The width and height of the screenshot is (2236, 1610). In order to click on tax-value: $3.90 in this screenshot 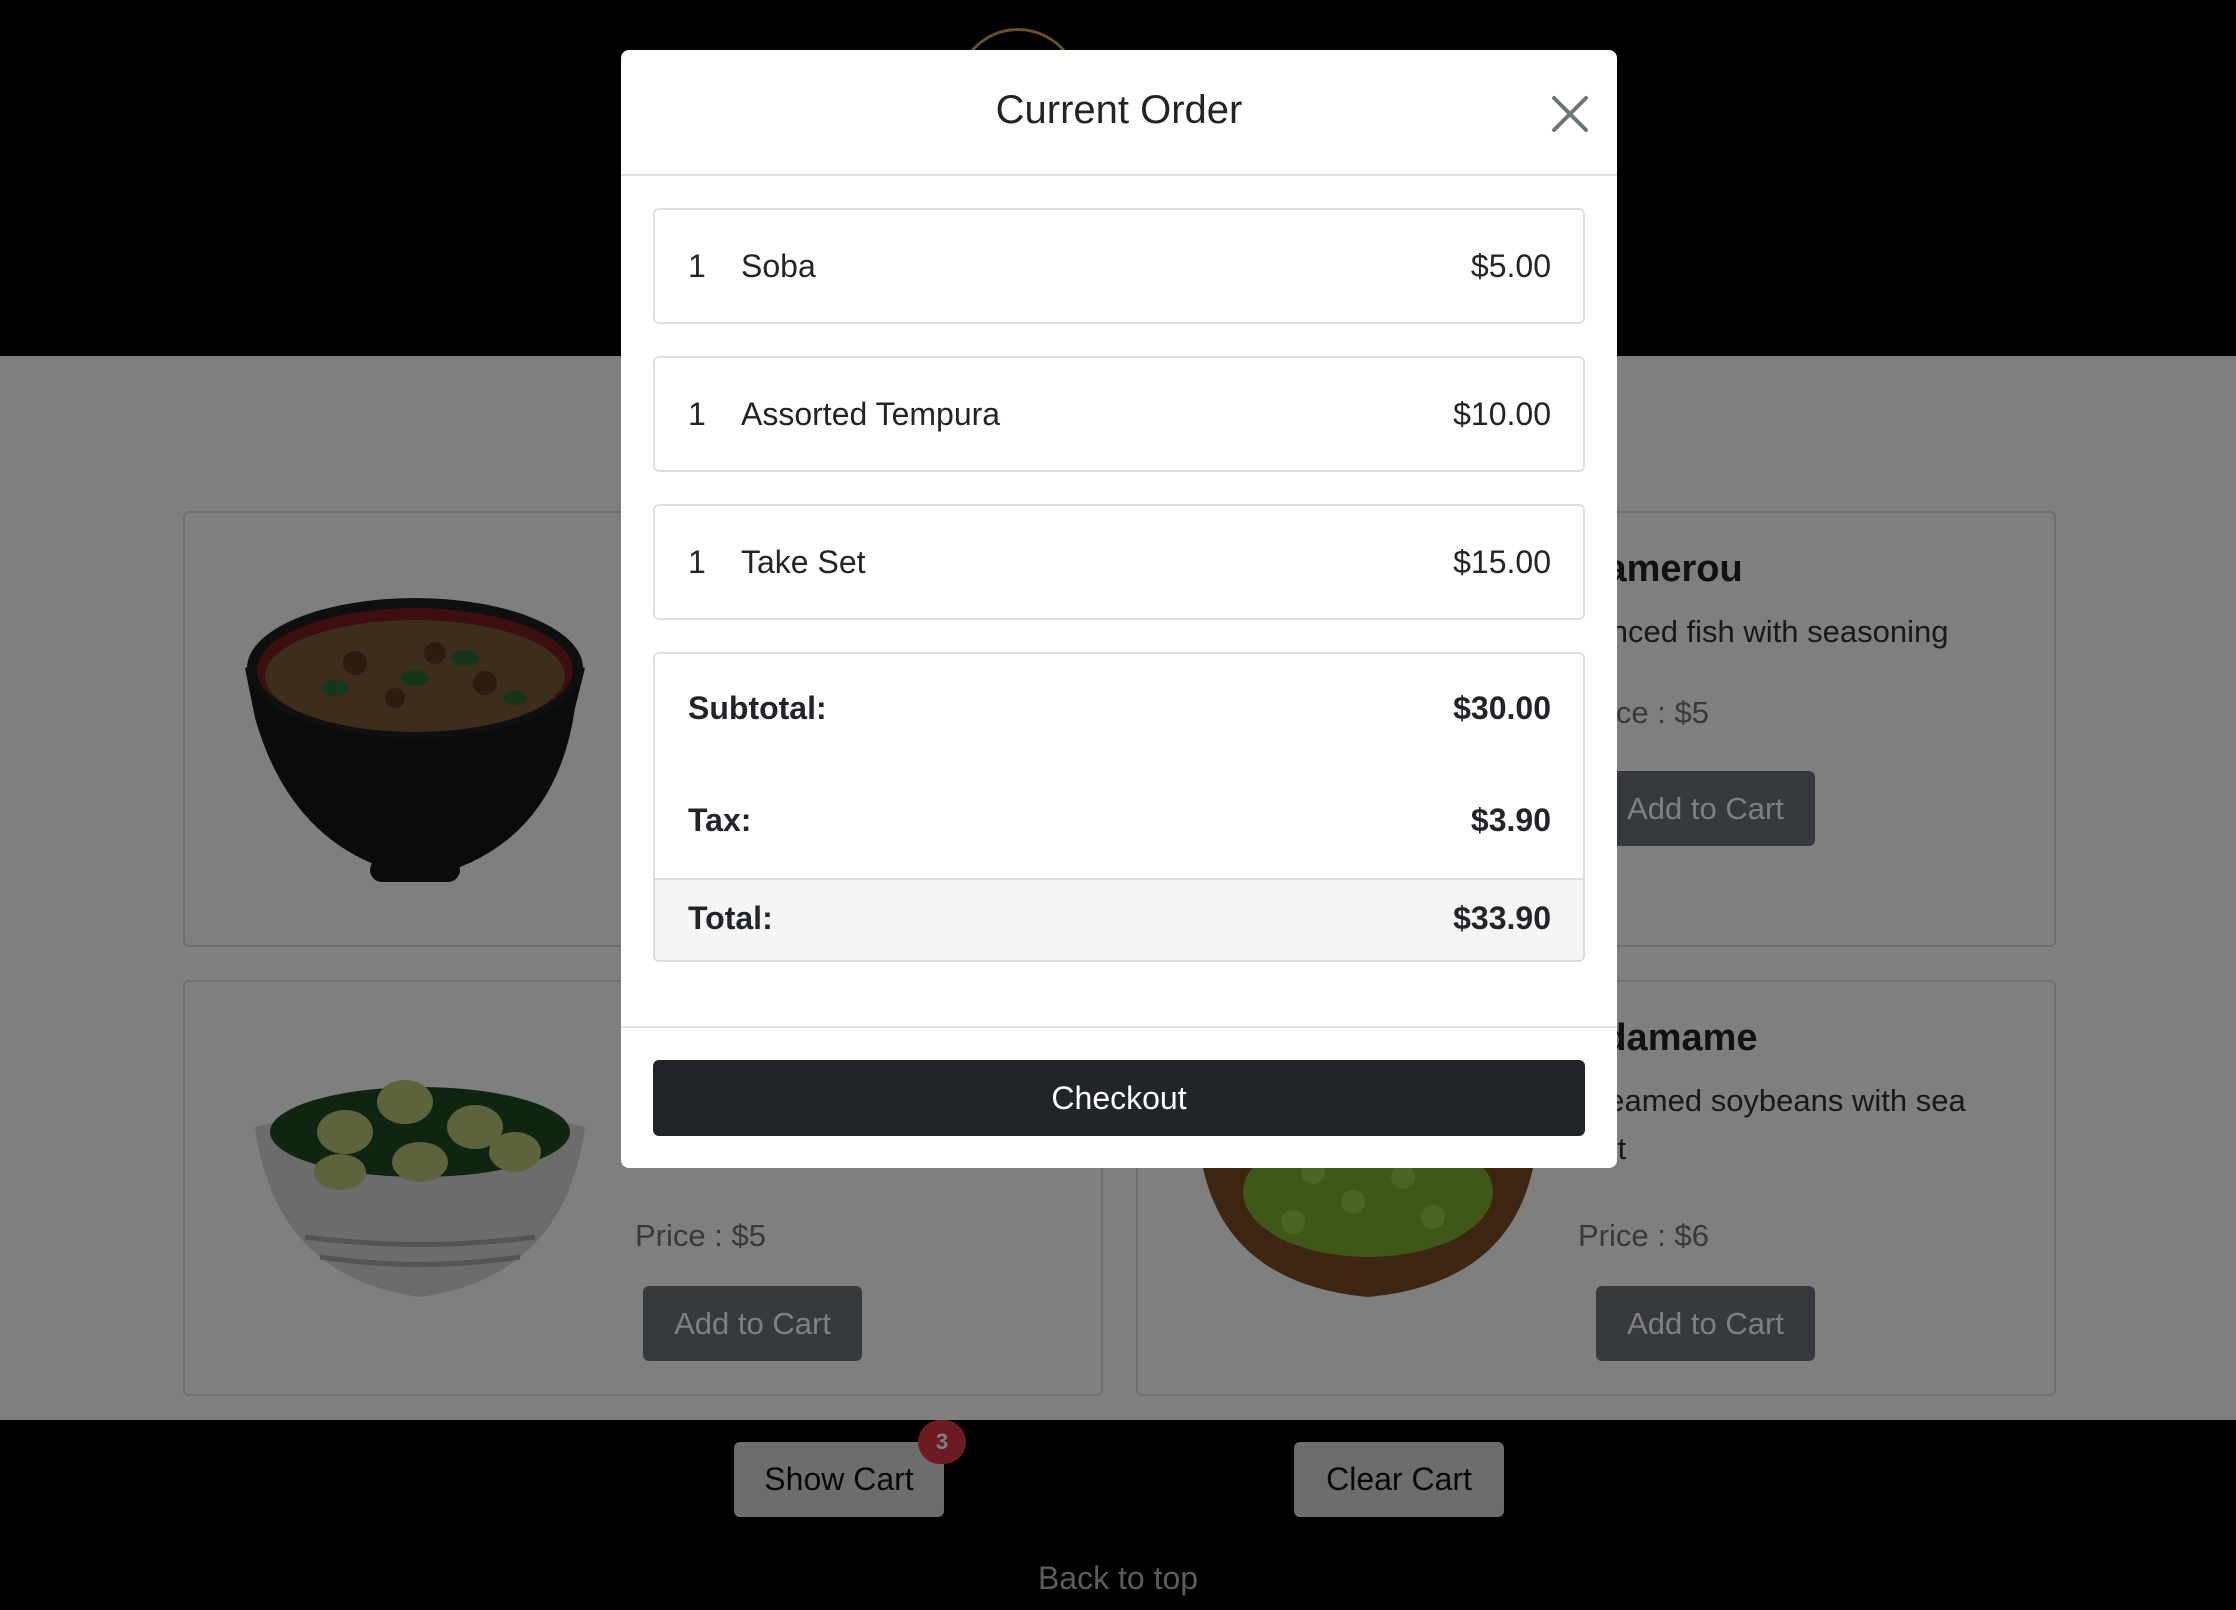, I will do `click(1510, 820)`.